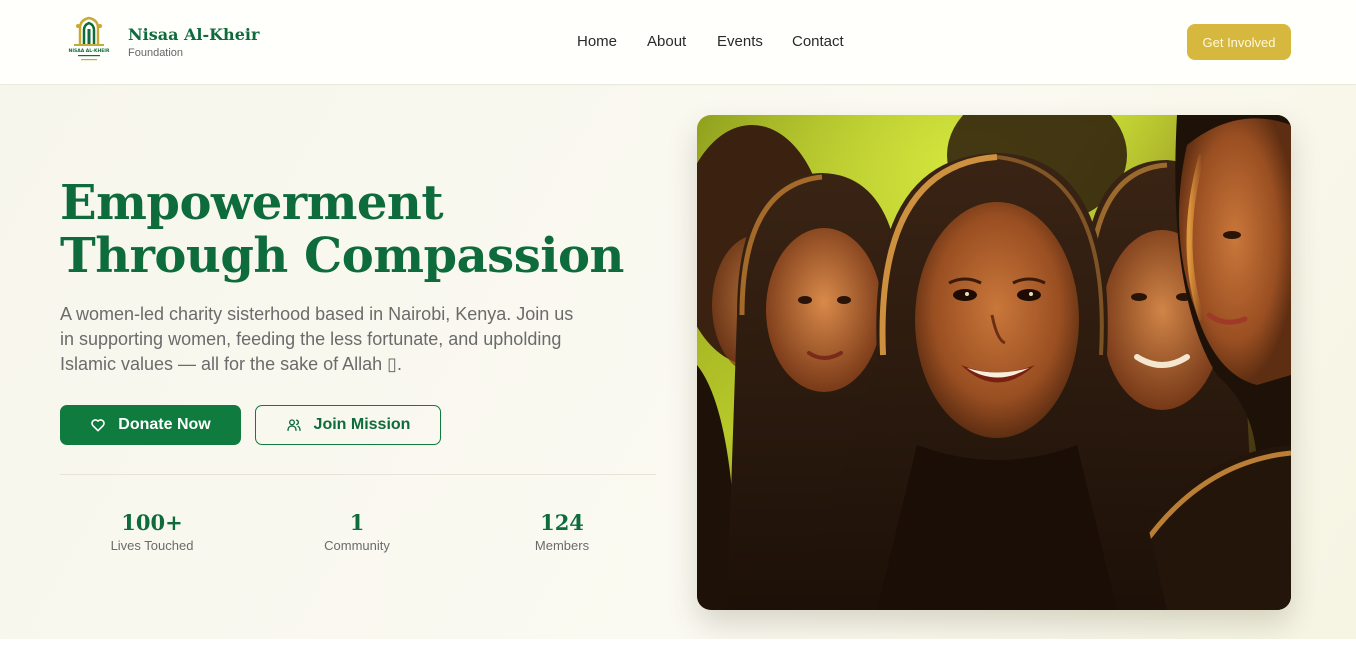 This screenshot has width=1356, height=647. What do you see at coordinates (1239, 42) in the screenshot?
I see `get-involved-button: Get Involved` at bounding box center [1239, 42].